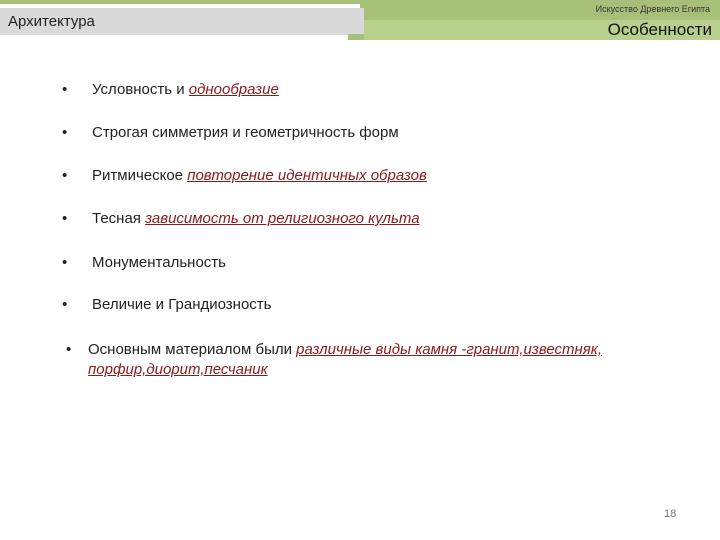  I want to click on list-item: • Строгая симметрия и геометричность форм, so click(230, 133).